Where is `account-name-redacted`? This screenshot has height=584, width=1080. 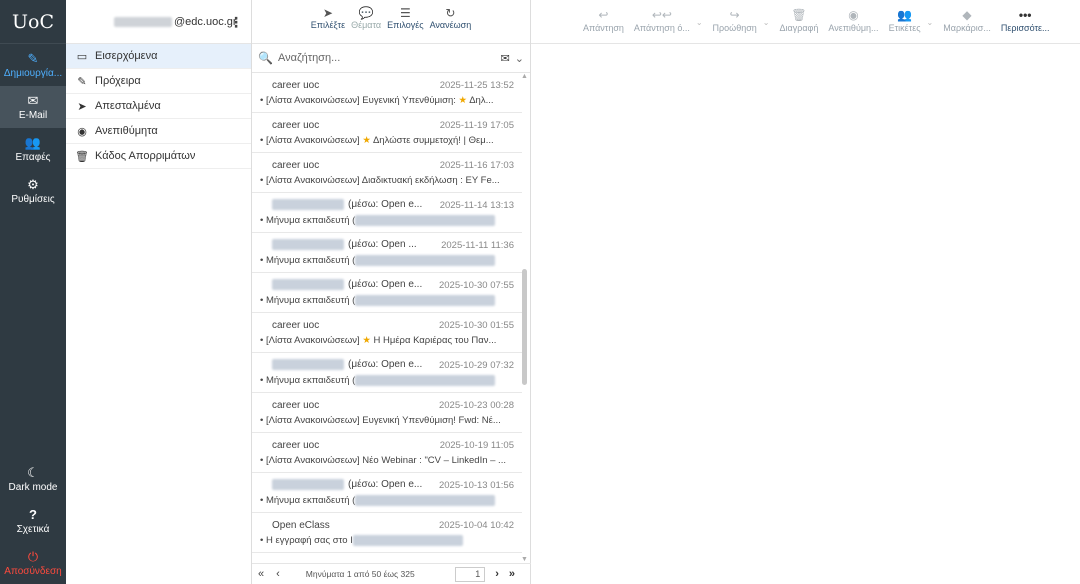
account-name-redacted is located at coordinates (143, 21).